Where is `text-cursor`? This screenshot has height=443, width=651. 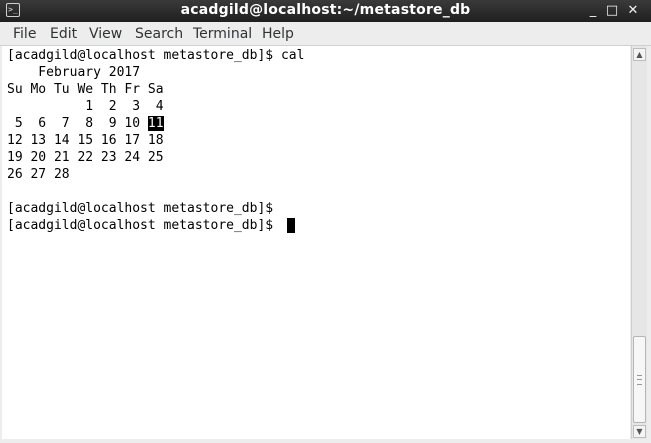 text-cursor is located at coordinates (291, 225).